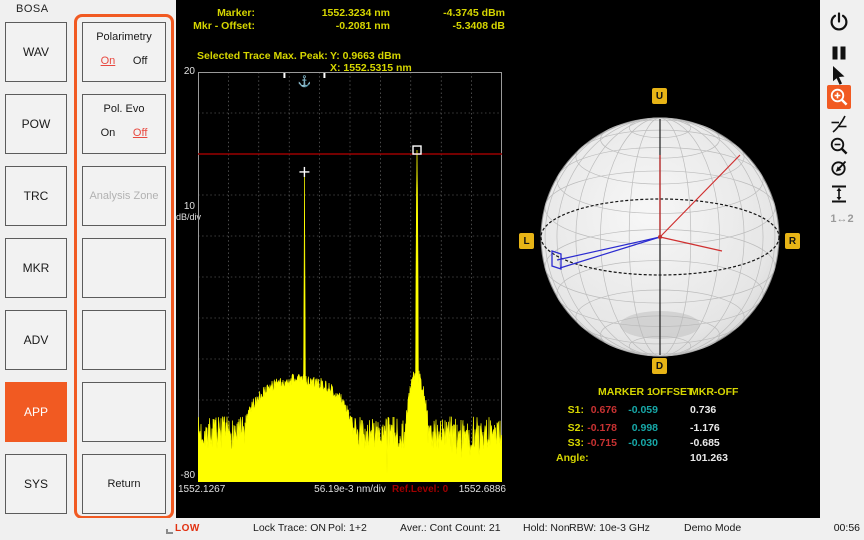 The height and width of the screenshot is (540, 864). Describe the element at coordinates (792, 241) in the screenshot. I see `sphere-label-right: R` at that location.